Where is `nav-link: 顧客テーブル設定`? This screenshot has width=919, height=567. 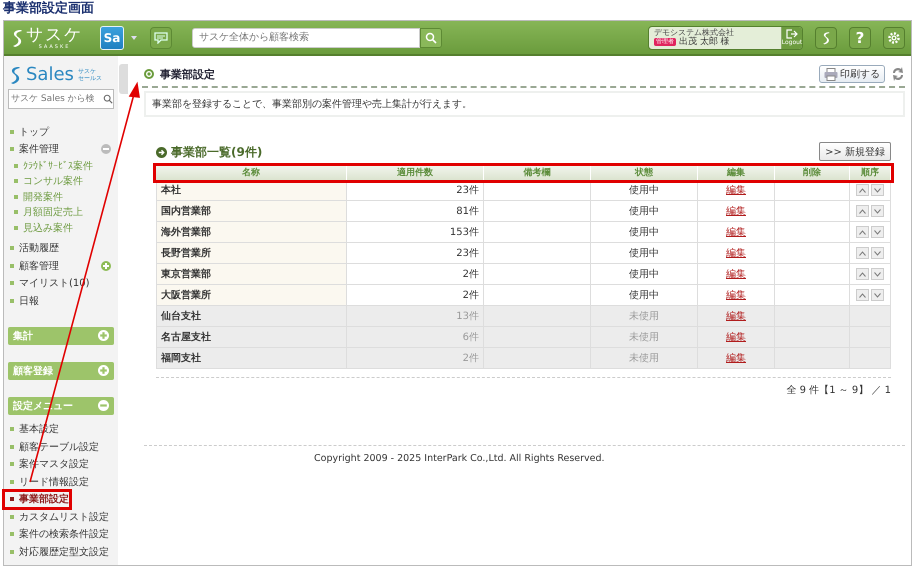
nav-link: 顧客テーブル設定 is located at coordinates (59, 447).